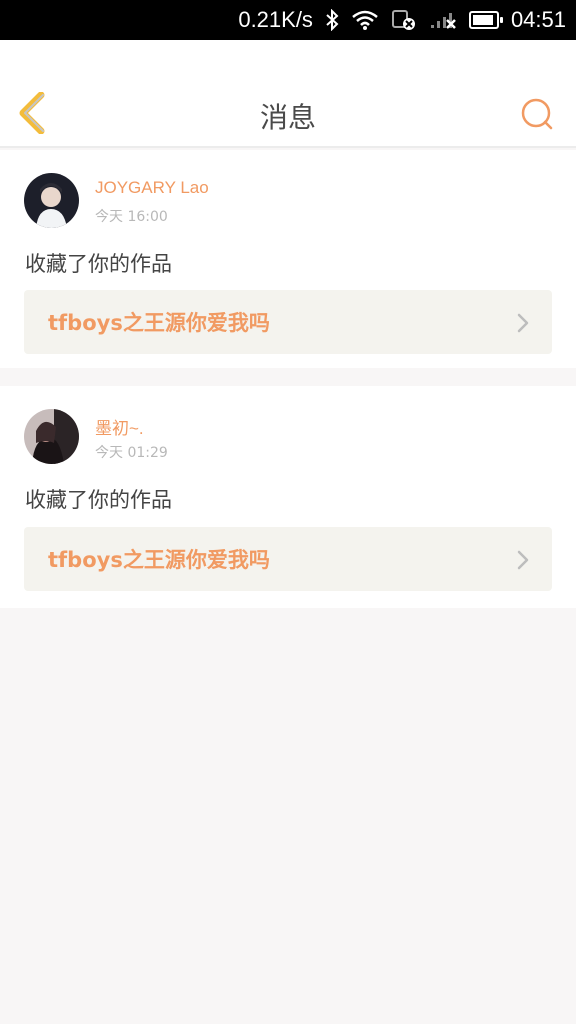 This screenshot has height=1024, width=576. I want to click on clock: 04:51, so click(538, 19).